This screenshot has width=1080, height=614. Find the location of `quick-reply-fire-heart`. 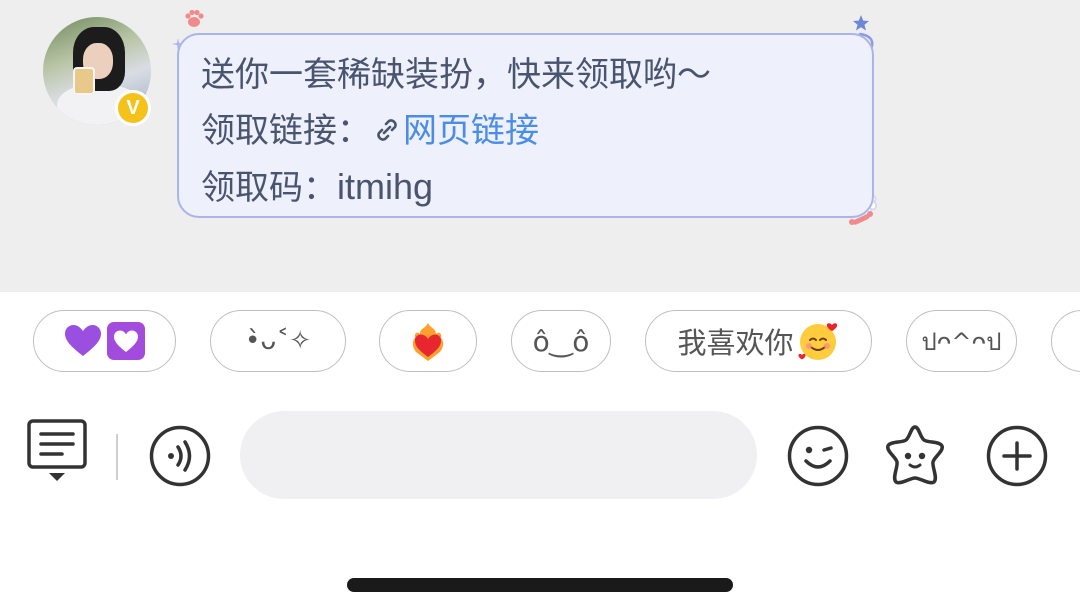

quick-reply-fire-heart is located at coordinates (428, 341).